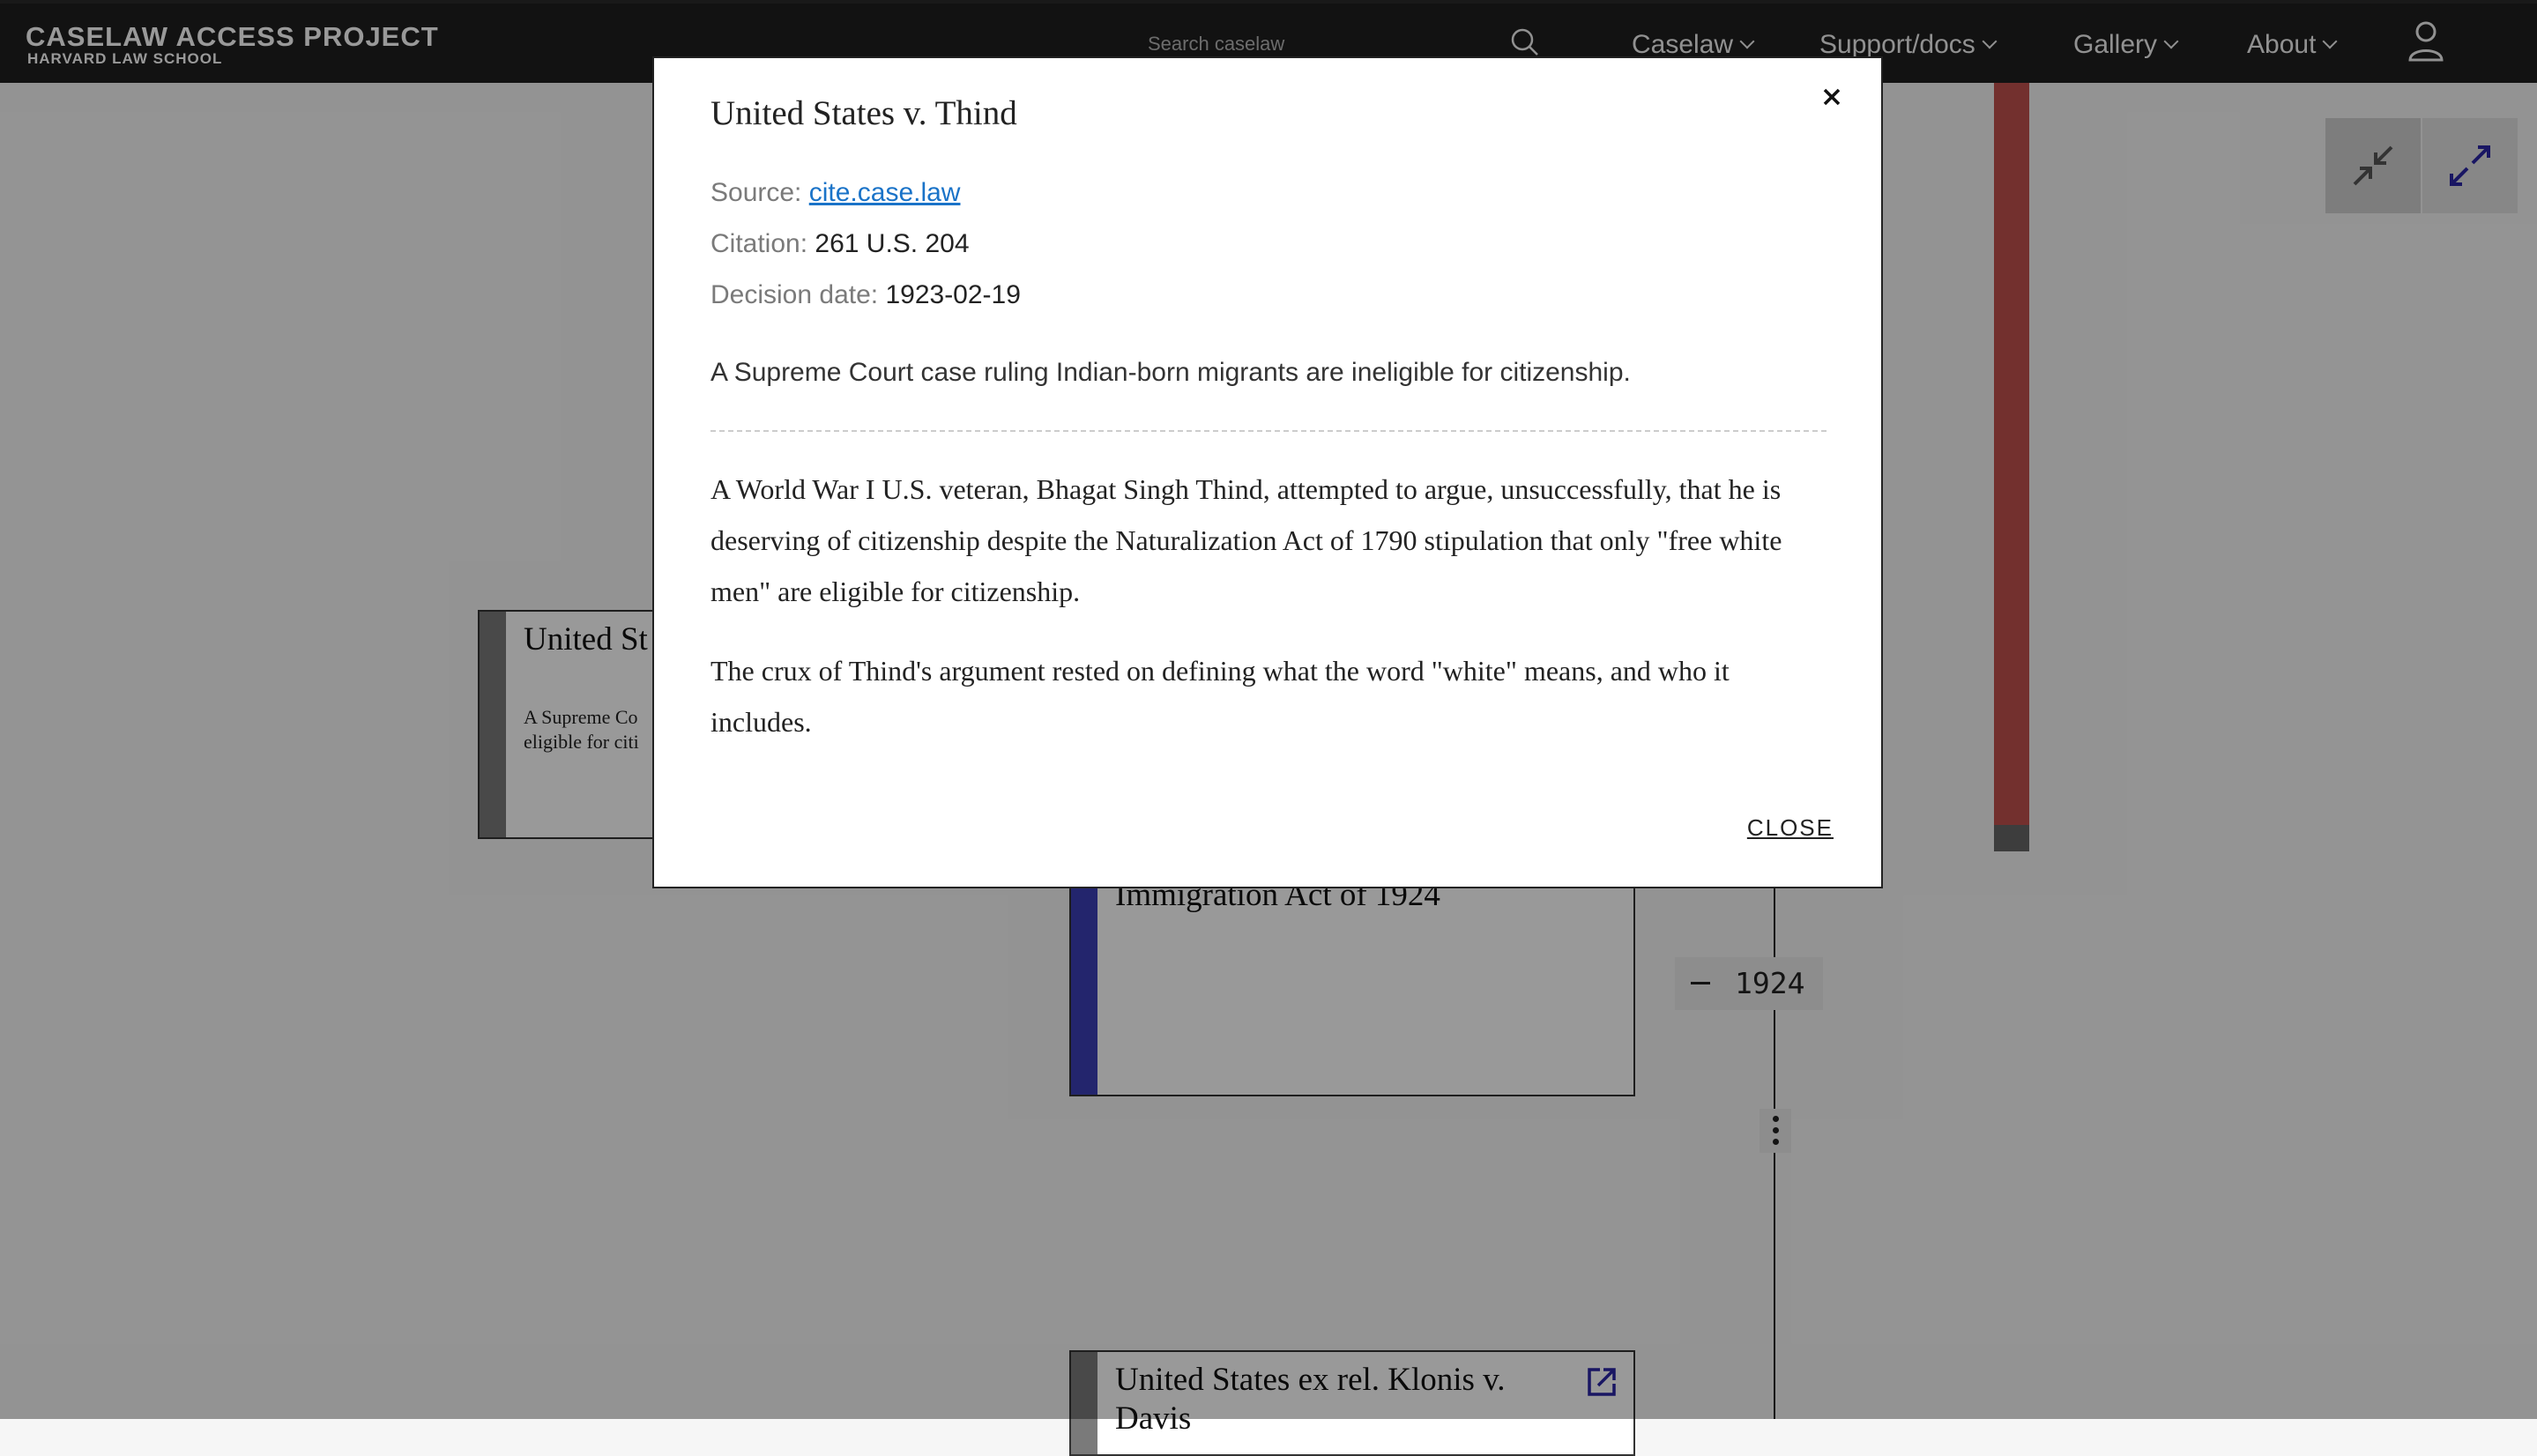 Image resolution: width=2537 pixels, height=1456 pixels. I want to click on modal-title: United States v. Thind, so click(864, 113).